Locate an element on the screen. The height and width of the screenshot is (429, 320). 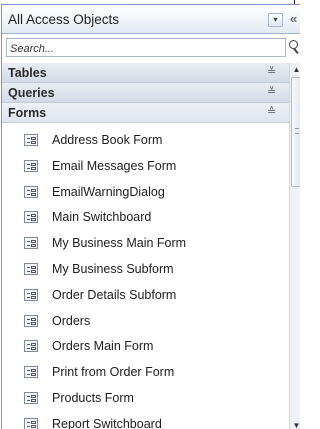
grip-icon is located at coordinates (297, 131).